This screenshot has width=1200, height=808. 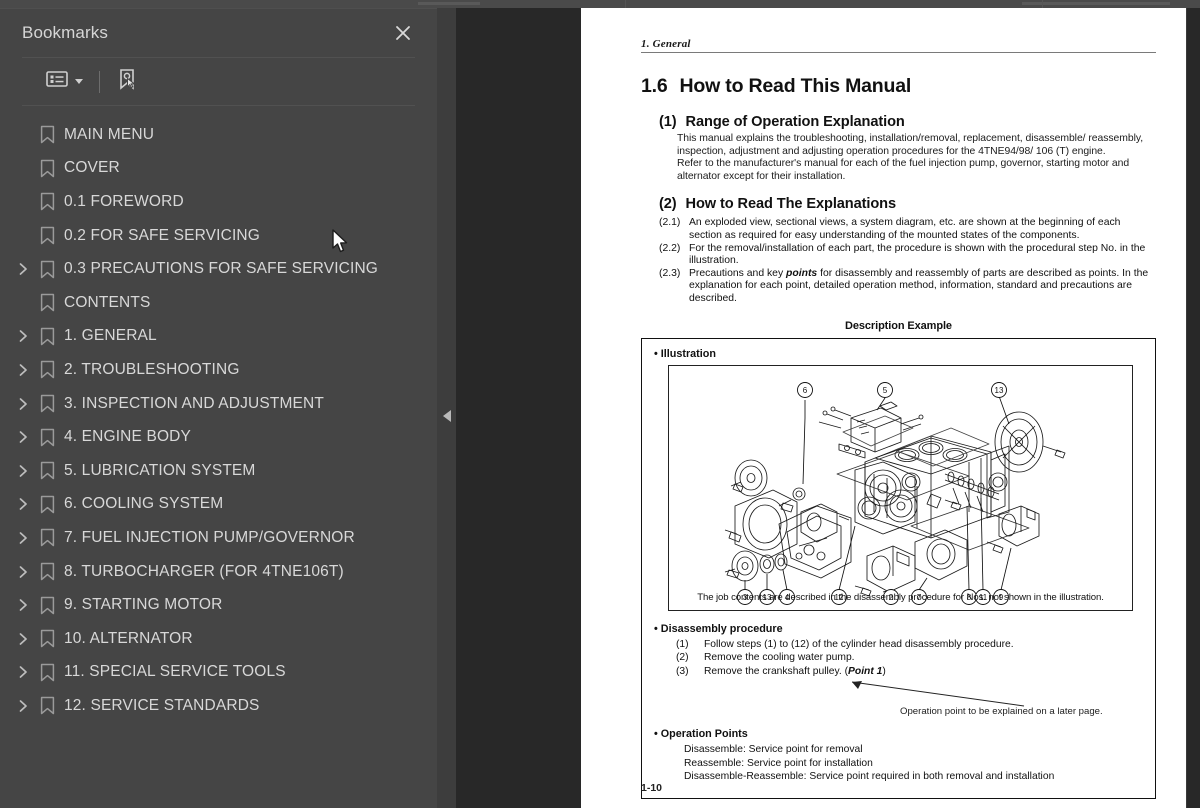 I want to click on bookmark-item: 0.1 FOREWORD, so click(x=218, y=202).